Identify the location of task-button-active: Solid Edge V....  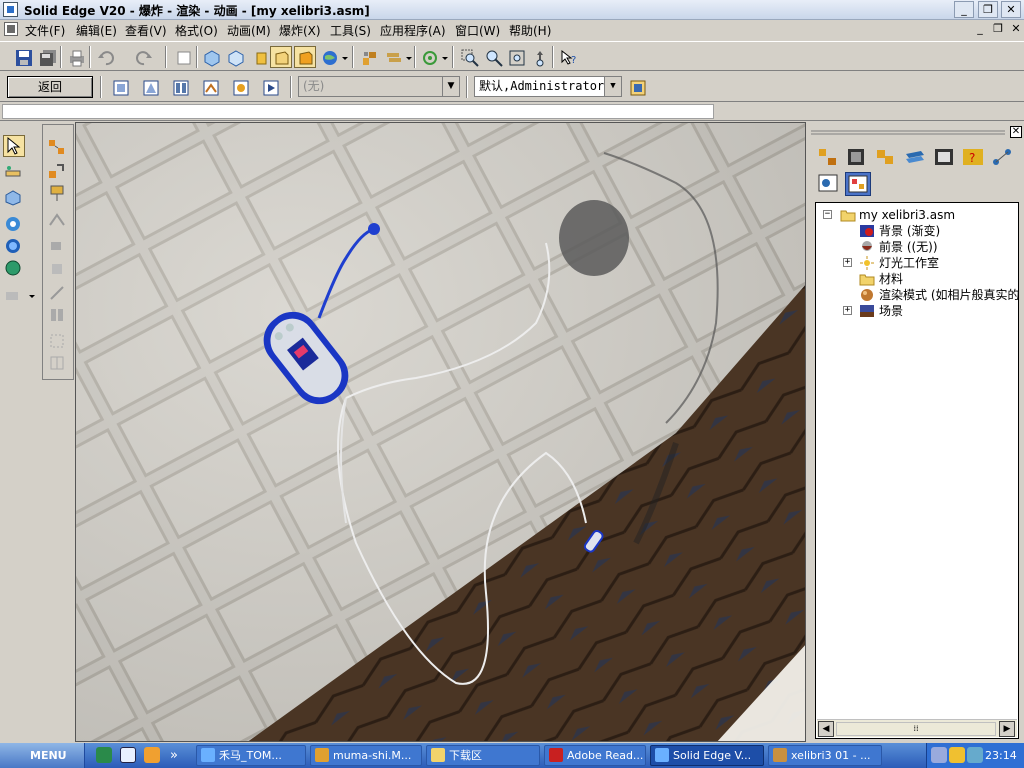
(707, 755).